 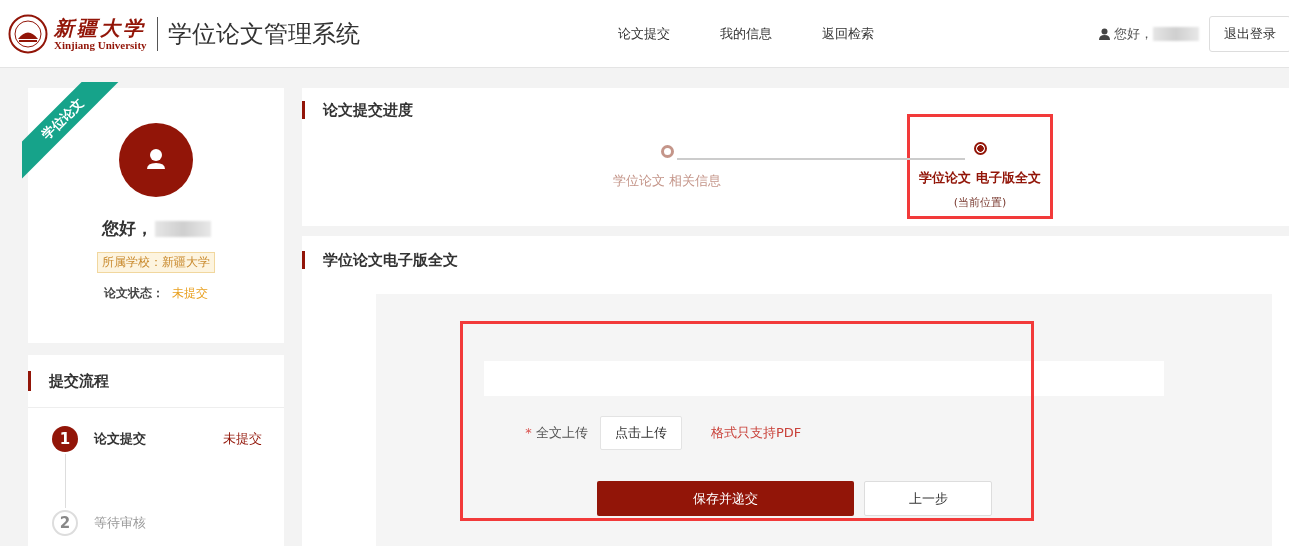 What do you see at coordinates (100, 44) in the screenshot?
I see `university-name: Xinjiang University` at bounding box center [100, 44].